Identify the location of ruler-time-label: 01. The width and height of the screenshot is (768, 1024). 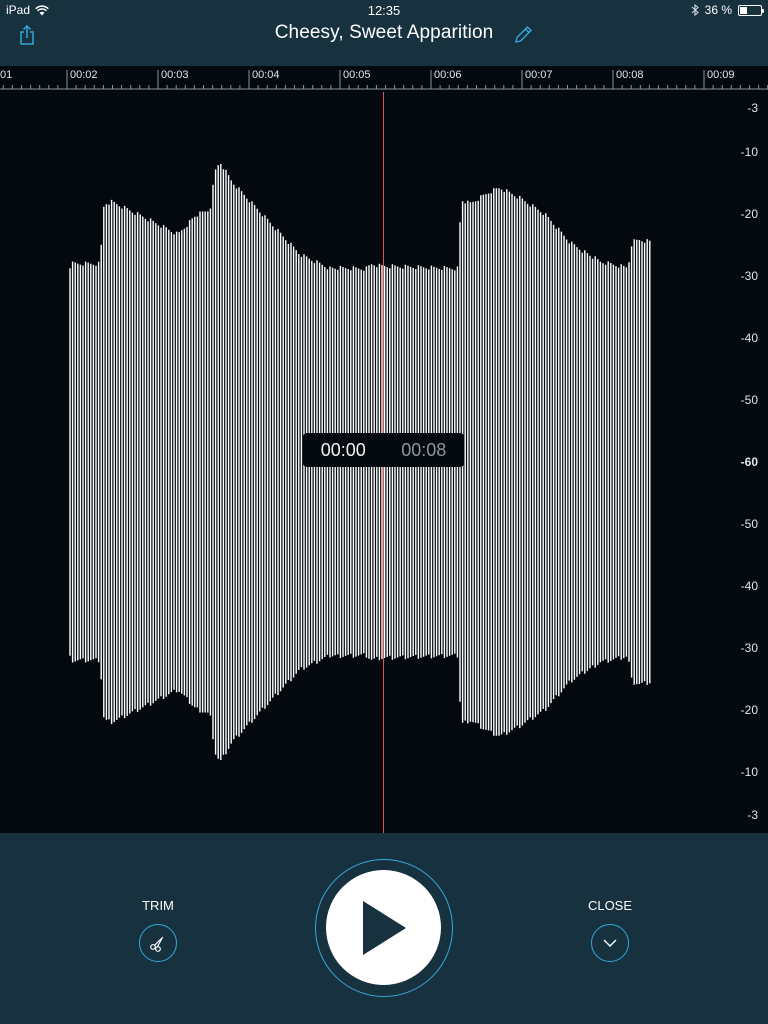
(6, 75).